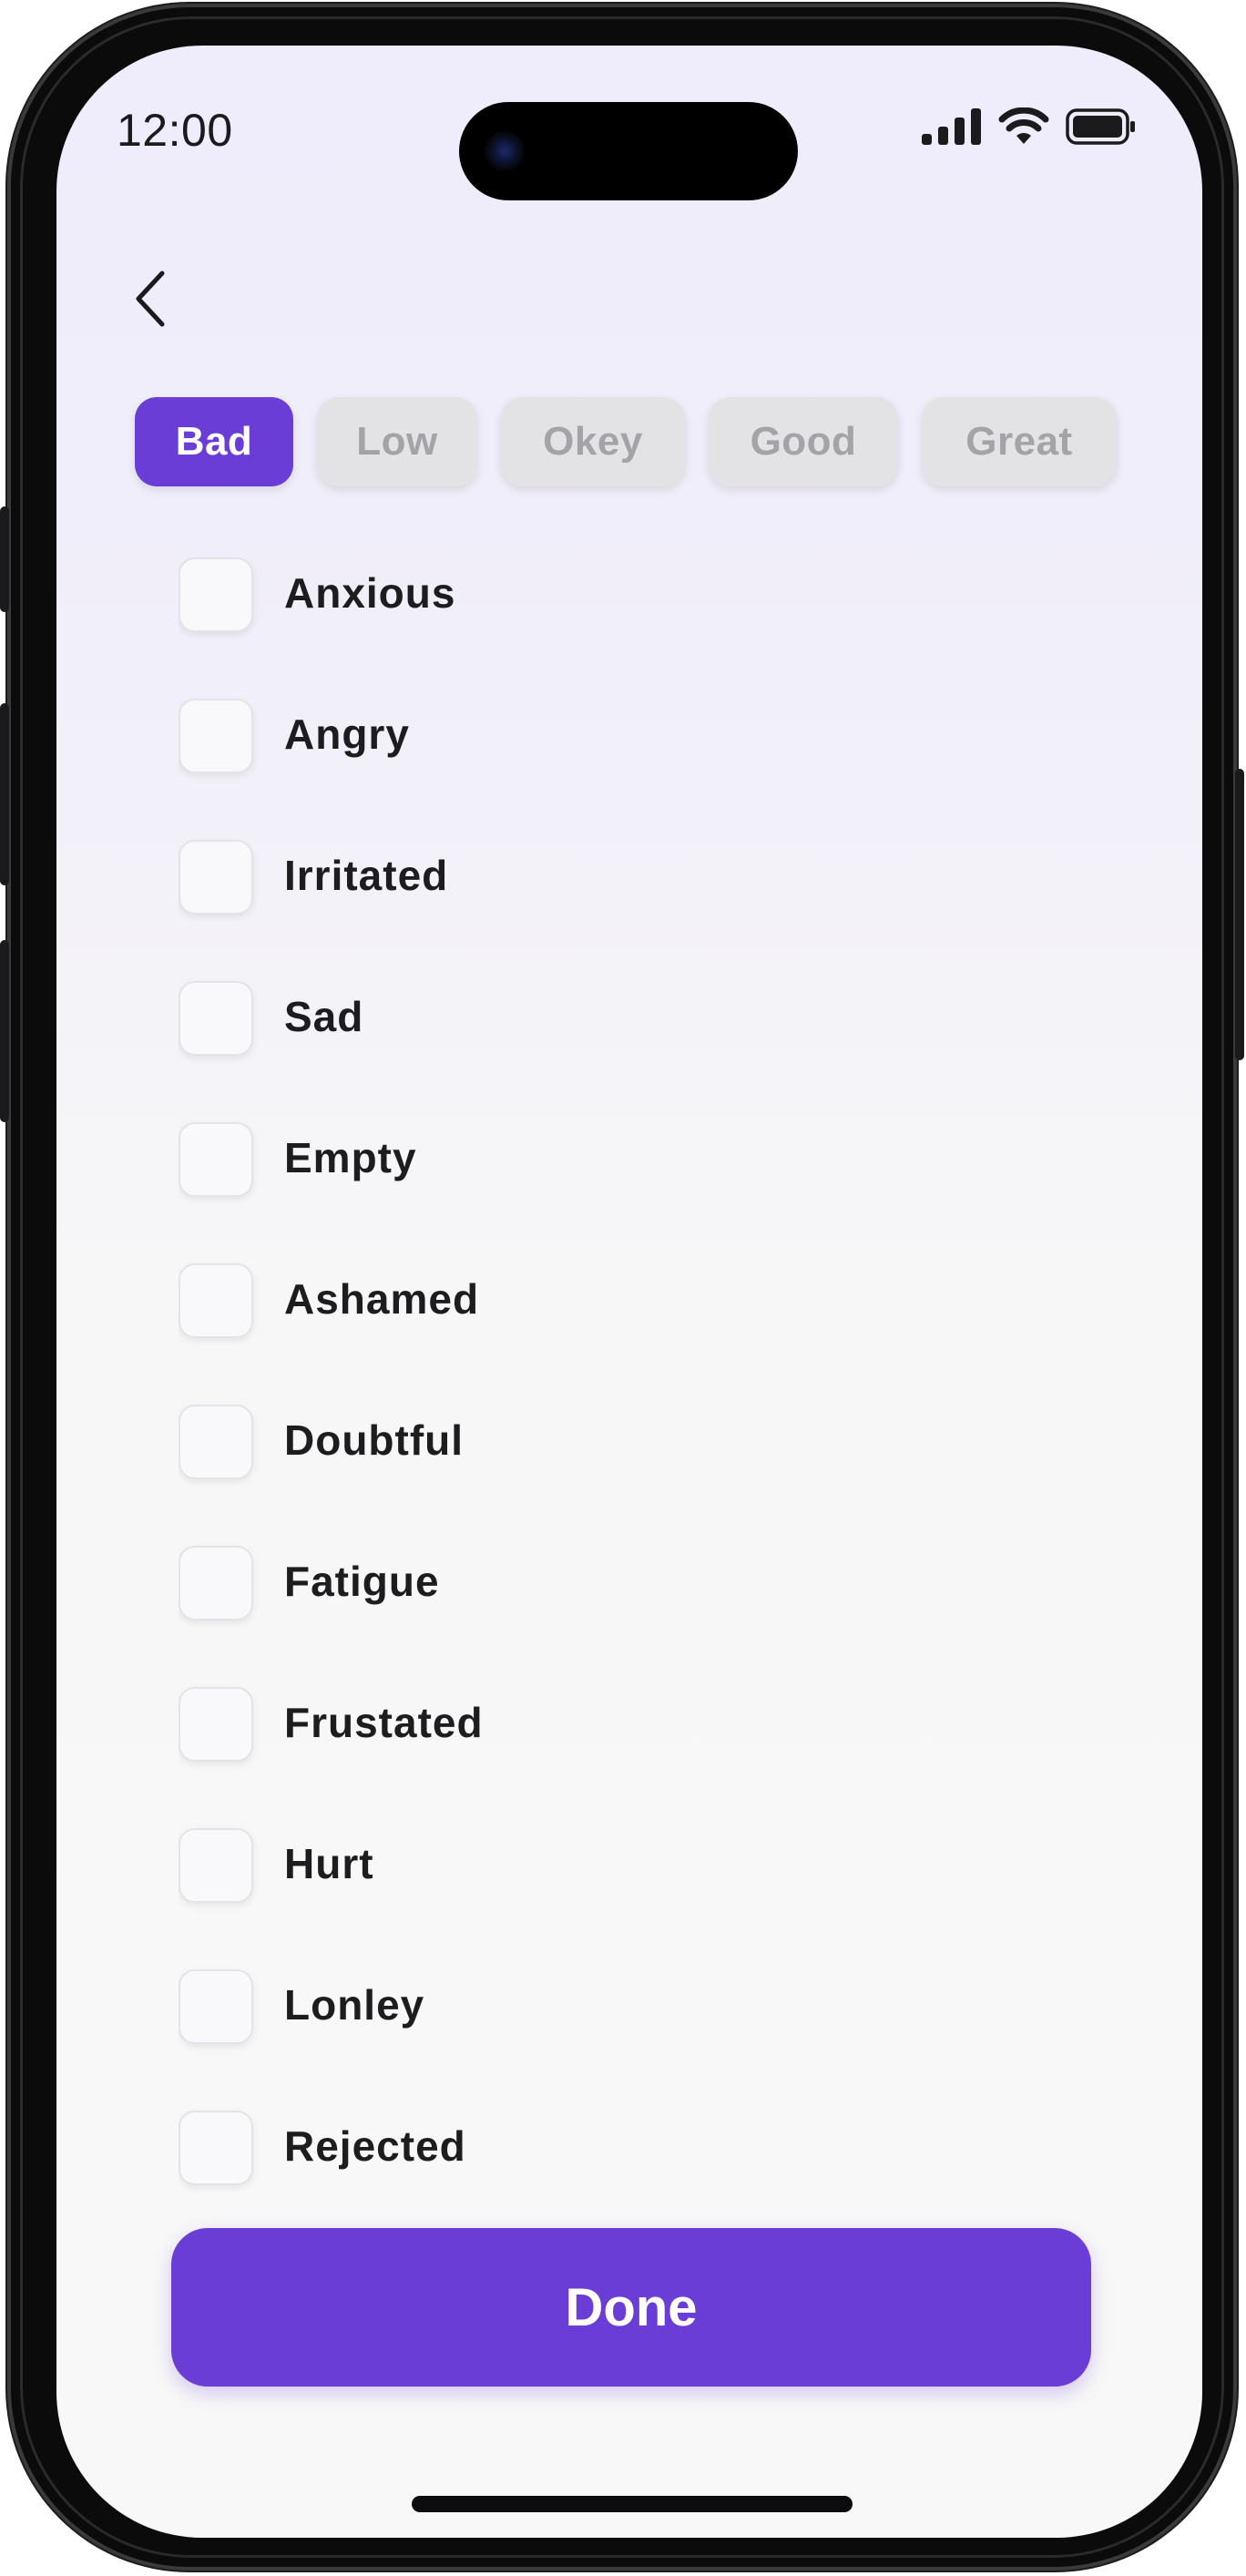  Describe the element at coordinates (375, 2146) in the screenshot. I see `item-label: Rejected` at that location.